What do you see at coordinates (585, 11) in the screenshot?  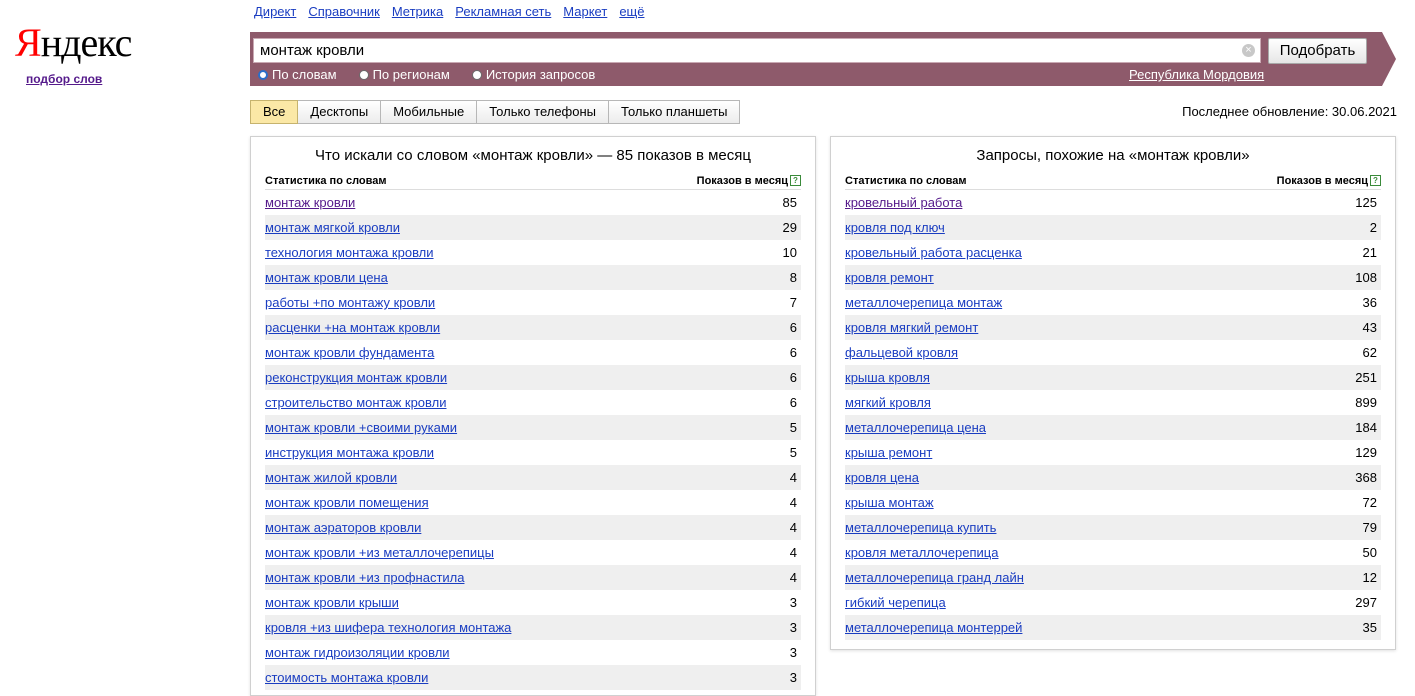 I see `topnav-link: Маркет` at bounding box center [585, 11].